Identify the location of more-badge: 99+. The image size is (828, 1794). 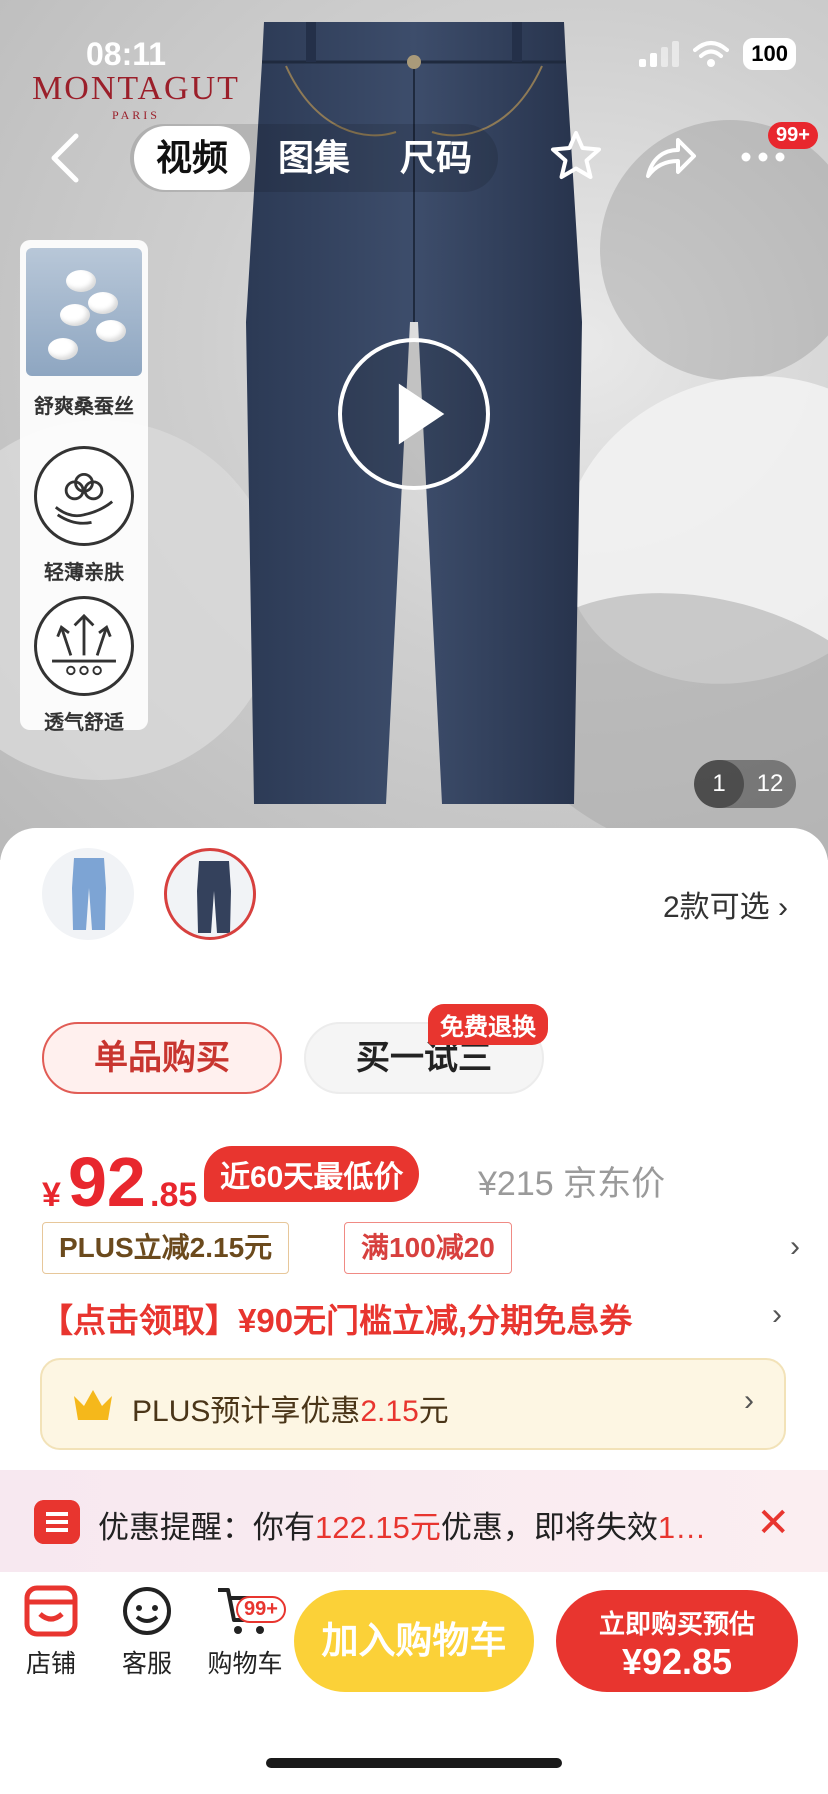
(793, 135).